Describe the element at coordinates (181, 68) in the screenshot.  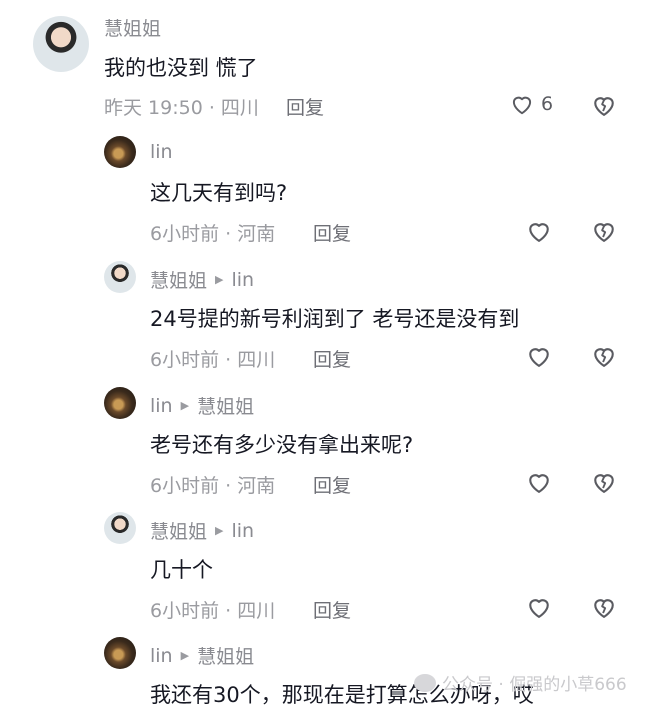
I see `comment-text: 我的也没到 慌了` at that location.